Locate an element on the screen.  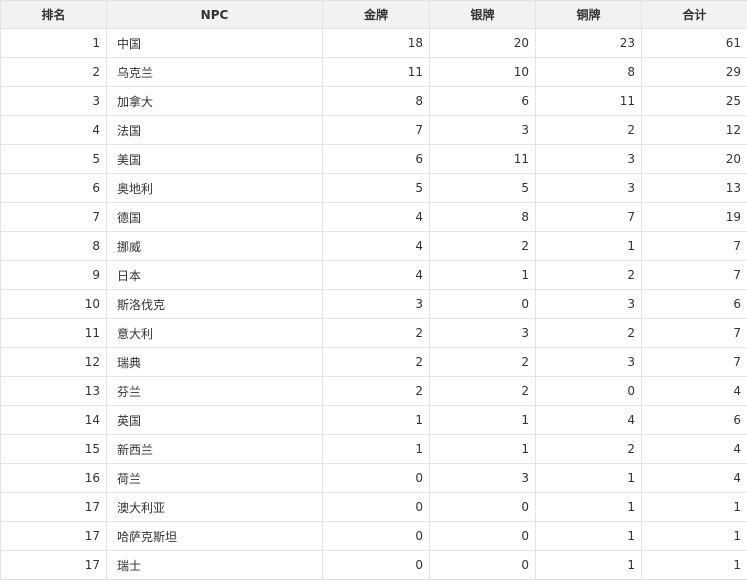
cell-gold: 5 is located at coordinates (376, 188).